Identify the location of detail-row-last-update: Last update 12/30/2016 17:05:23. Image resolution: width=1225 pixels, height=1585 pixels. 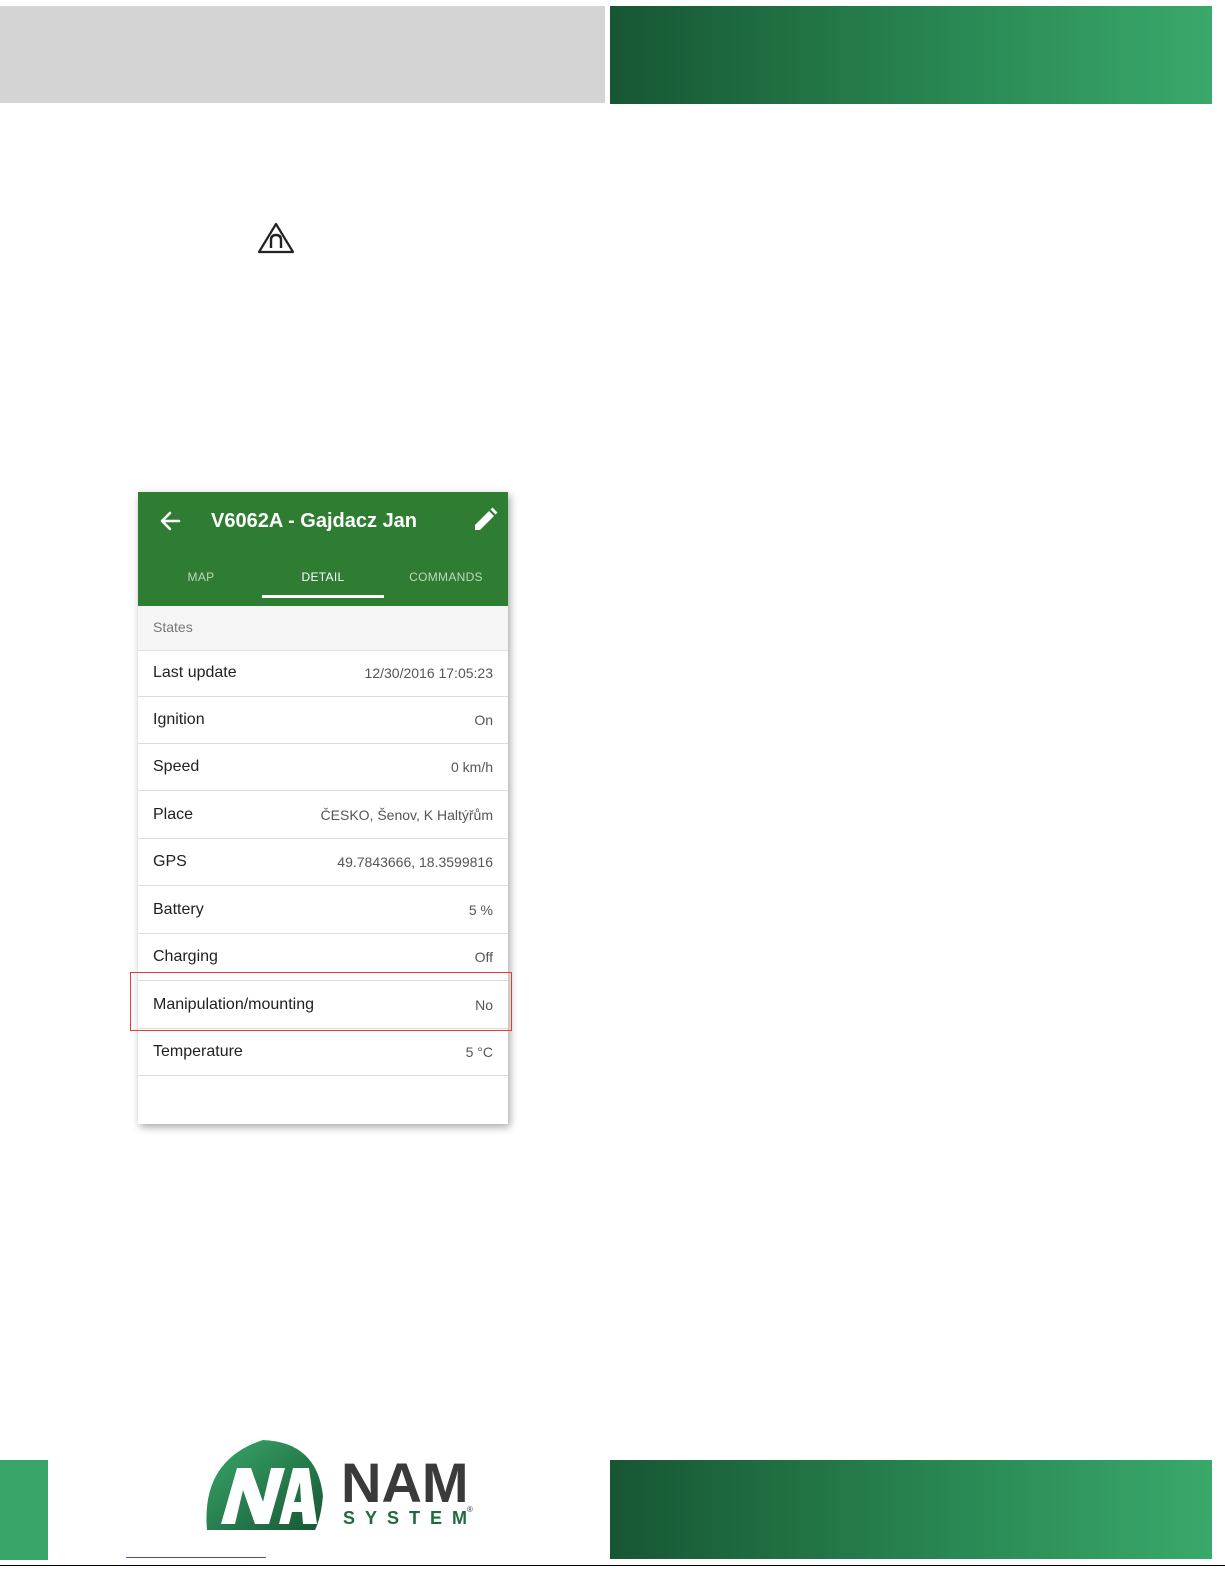
(323, 673).